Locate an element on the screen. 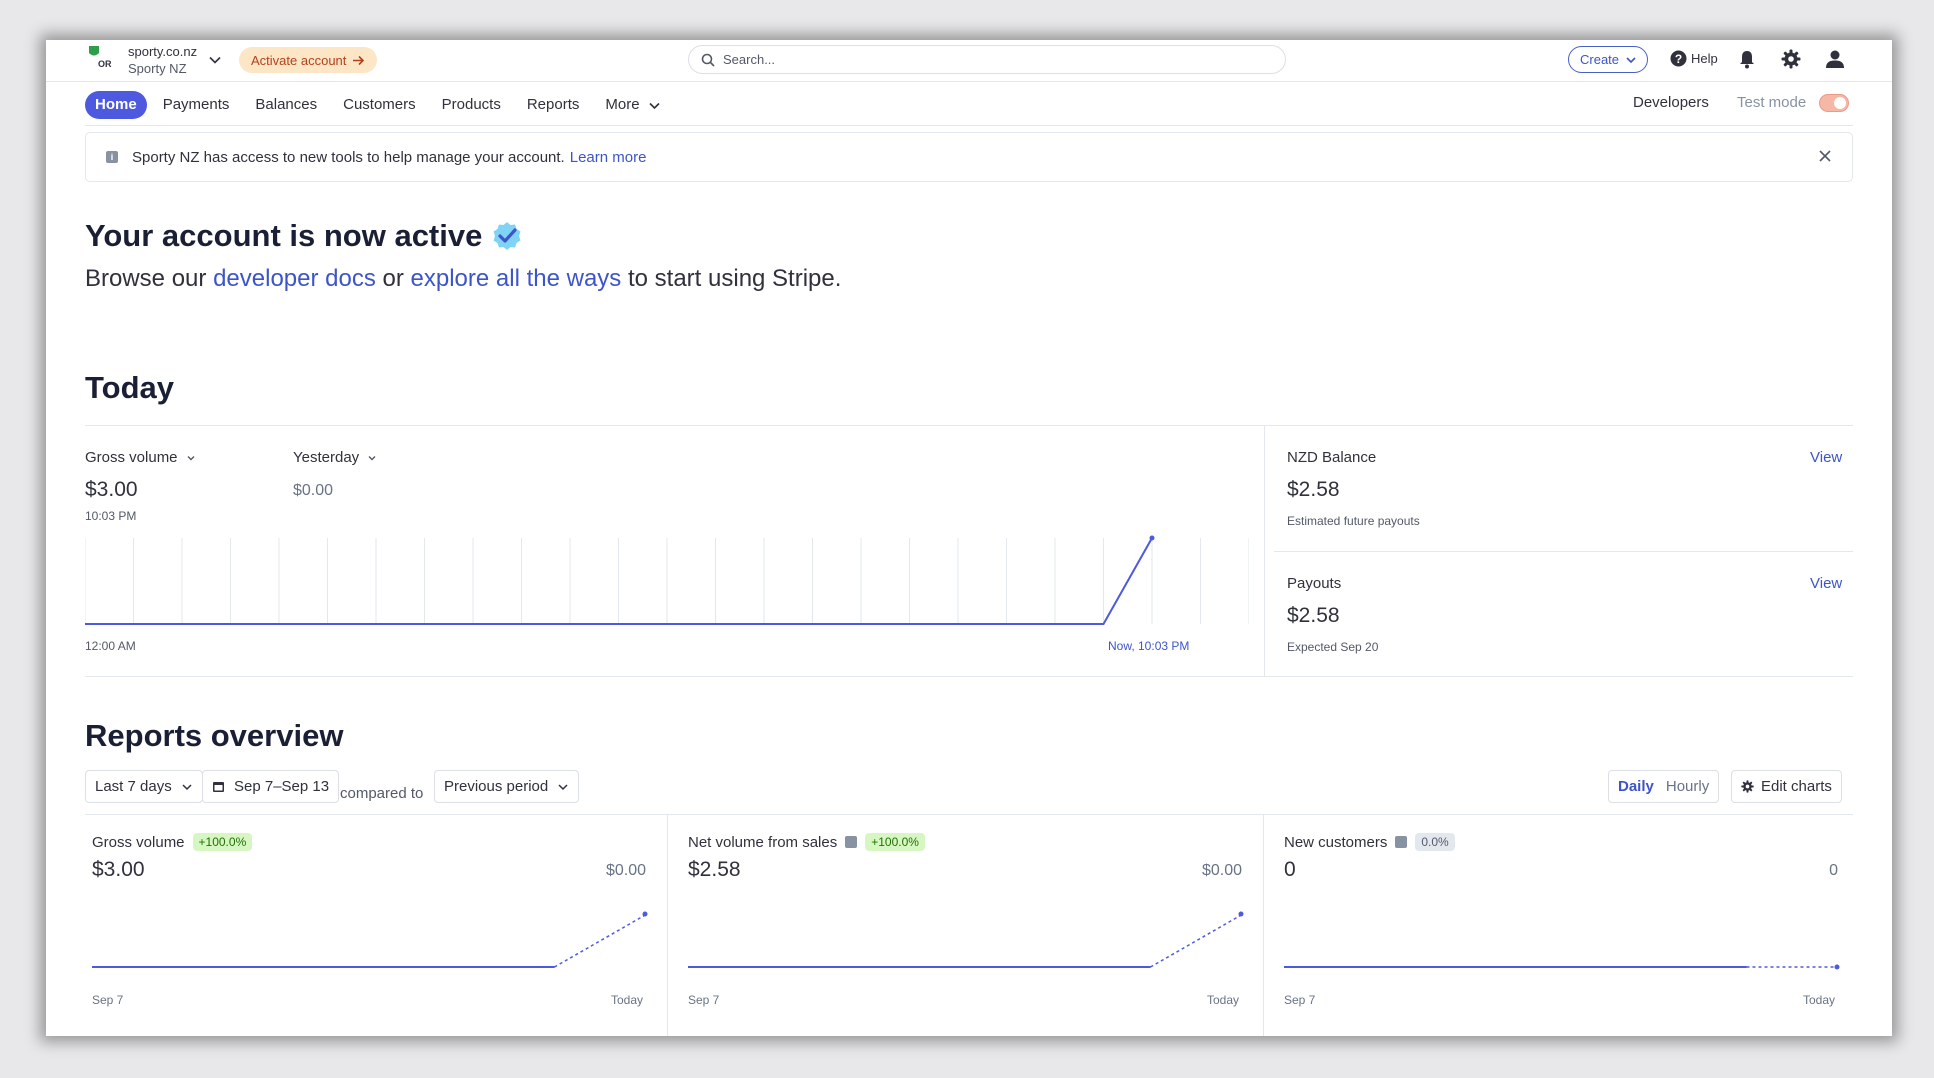 The image size is (1934, 1078). nav-more: More is located at coordinates (632, 105).